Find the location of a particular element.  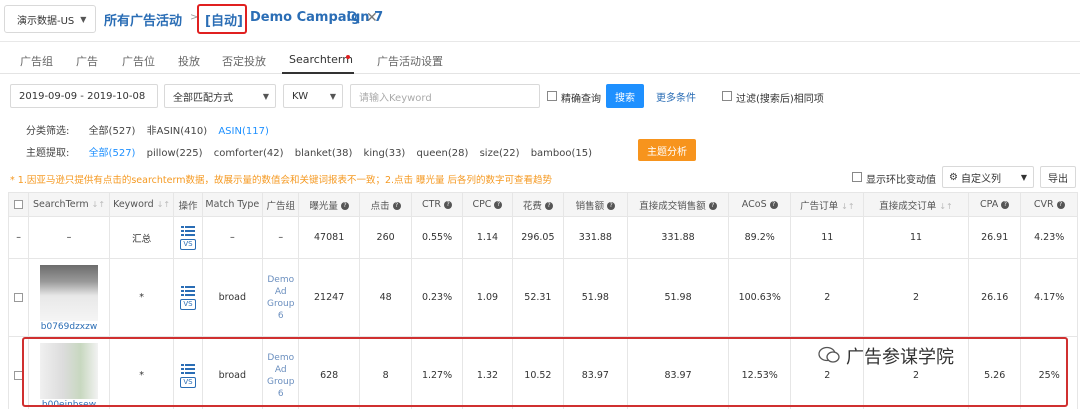

col-cpc: CPC ? is located at coordinates (487, 204).